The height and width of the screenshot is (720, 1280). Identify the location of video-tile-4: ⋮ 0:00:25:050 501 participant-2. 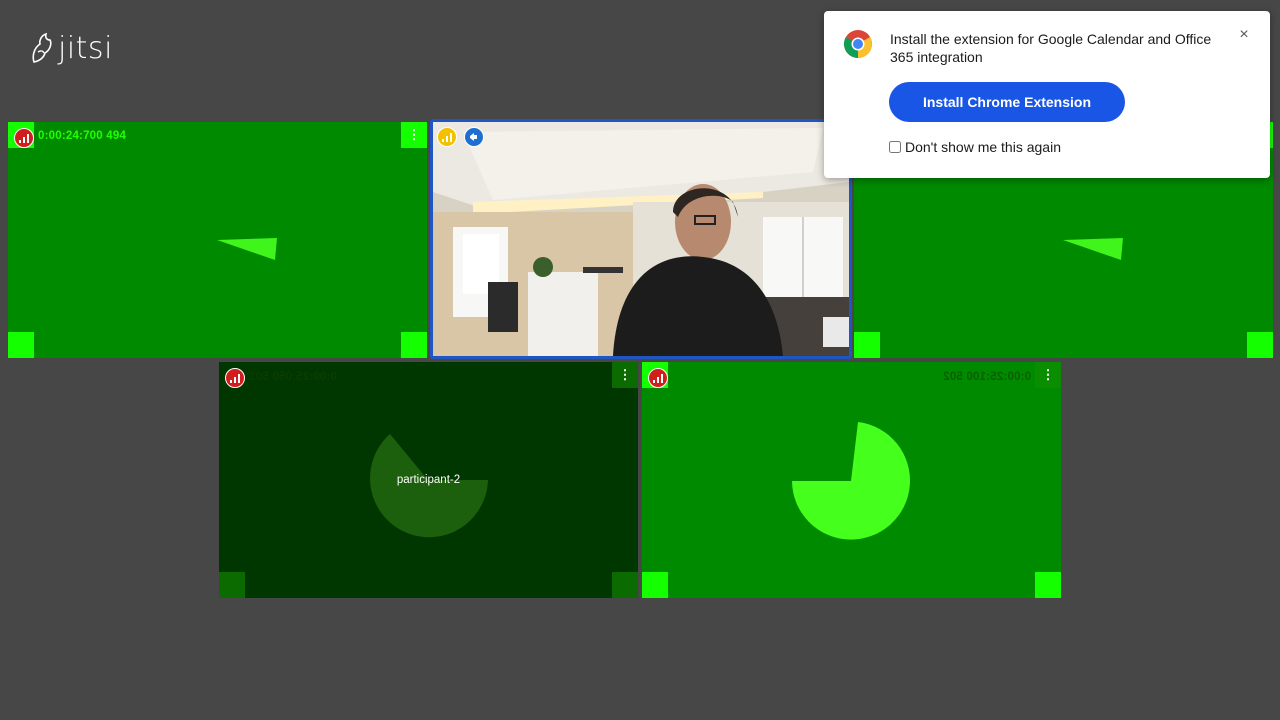
(428, 480).